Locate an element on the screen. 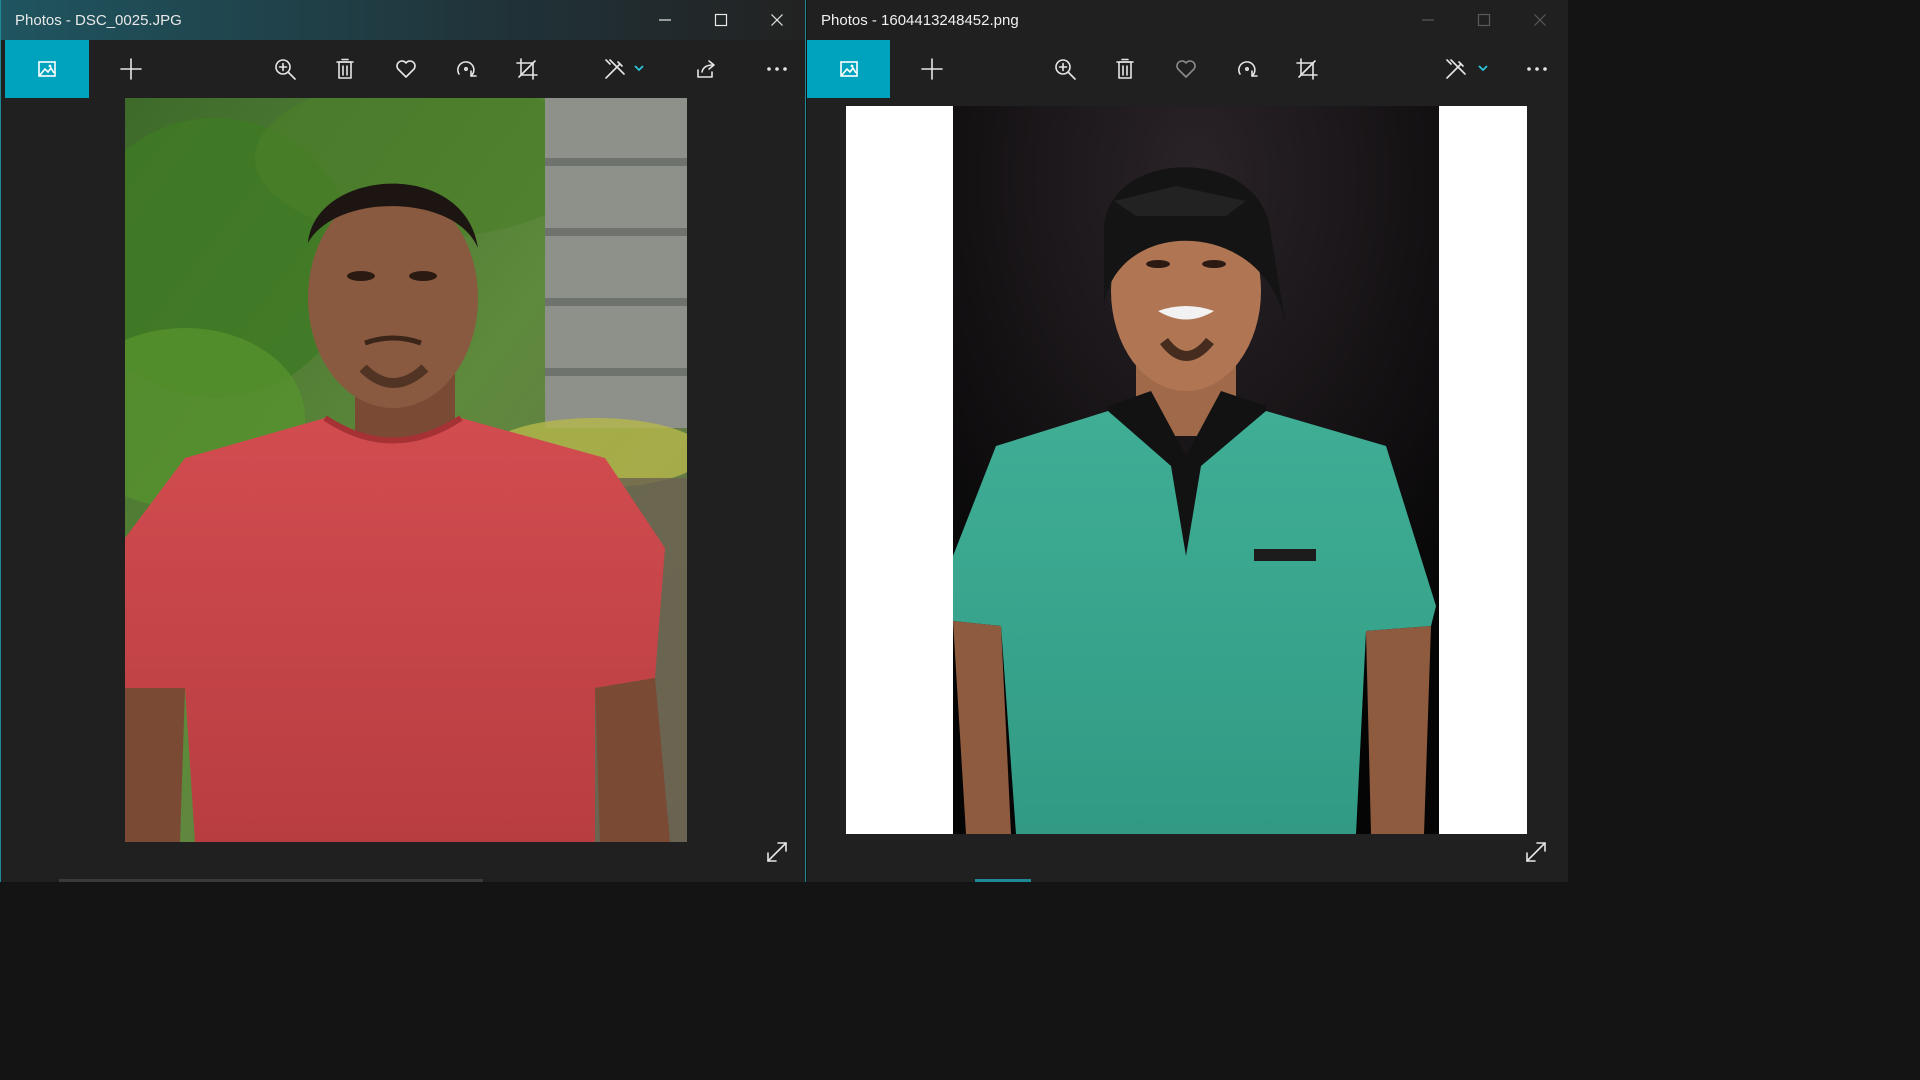  share-icon is located at coordinates (706, 69).